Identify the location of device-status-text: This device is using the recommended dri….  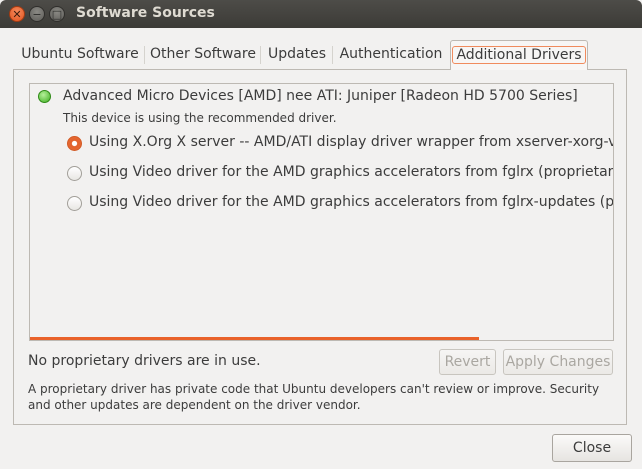
(200, 118).